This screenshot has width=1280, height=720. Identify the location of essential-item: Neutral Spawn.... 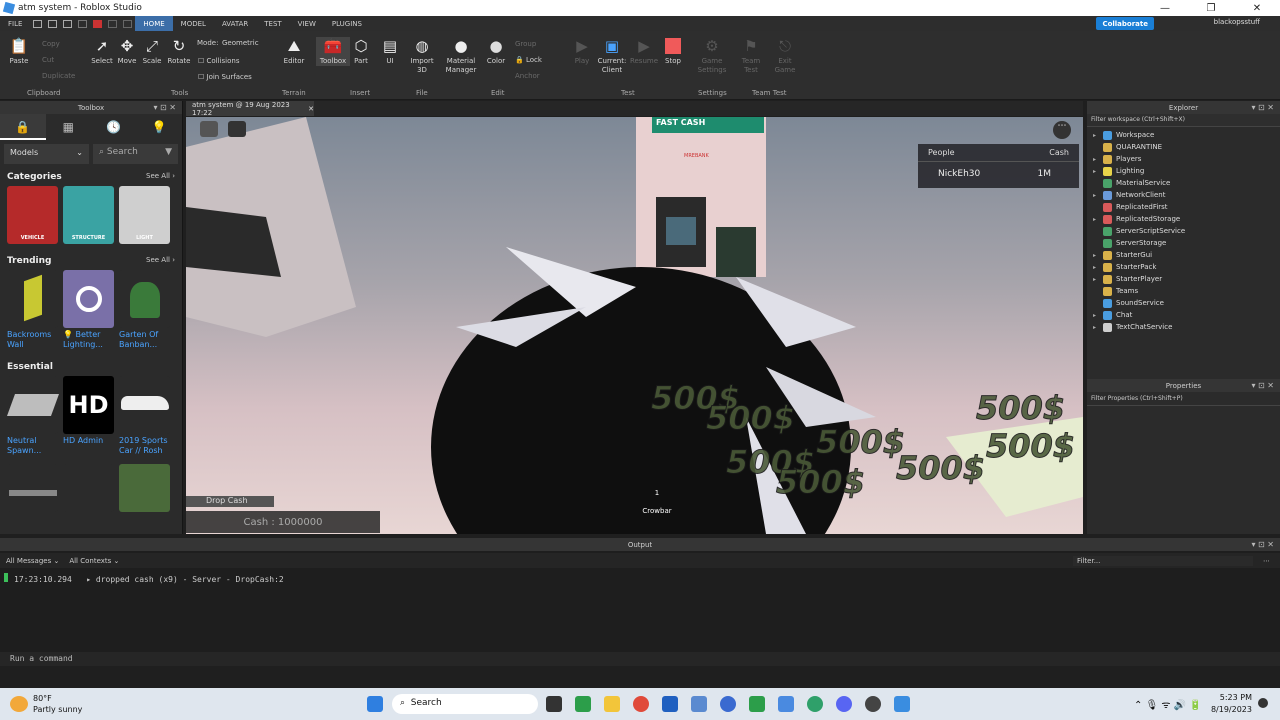
(32, 416).